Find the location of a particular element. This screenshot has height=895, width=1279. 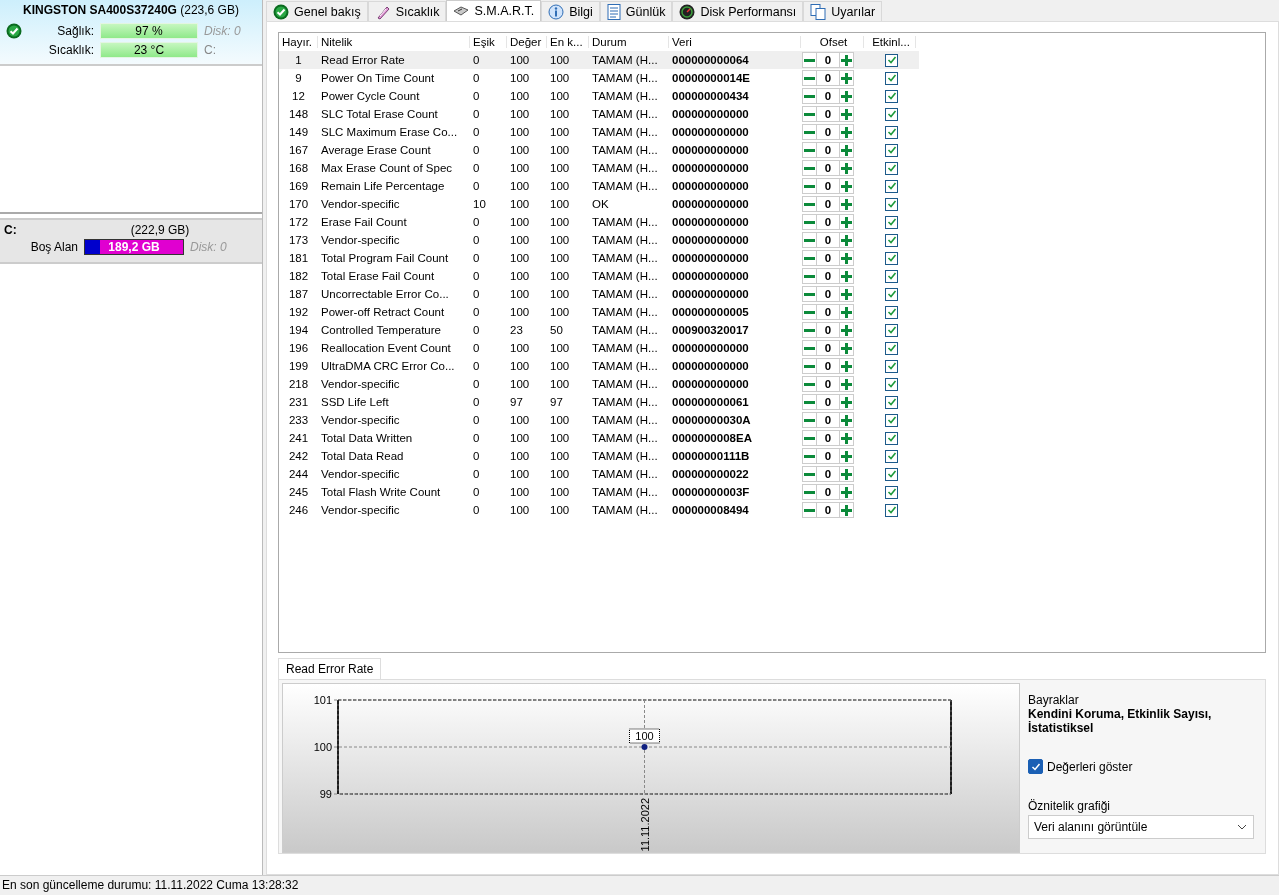

attribute-row: 187 Uncorrectable Error Co... 0 100 100 TAMAM (H... 000000000000 0 is located at coordinates (772, 294).